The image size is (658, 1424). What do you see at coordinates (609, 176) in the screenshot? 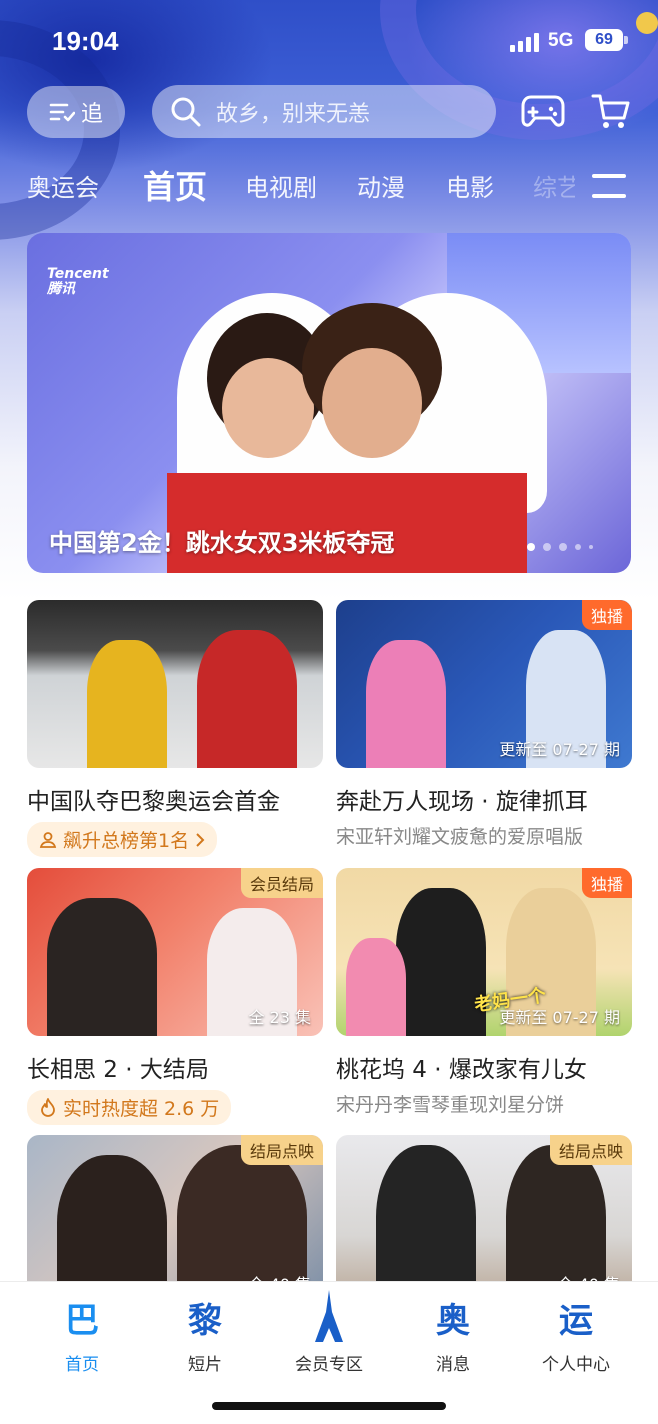
I see `menu-icon` at bounding box center [609, 176].